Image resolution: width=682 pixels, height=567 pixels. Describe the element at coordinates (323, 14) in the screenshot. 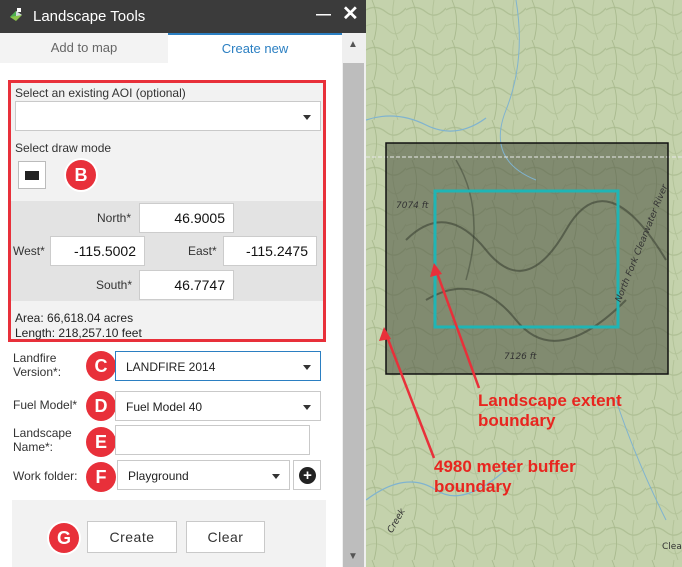

I see `minimize-icon: —` at that location.